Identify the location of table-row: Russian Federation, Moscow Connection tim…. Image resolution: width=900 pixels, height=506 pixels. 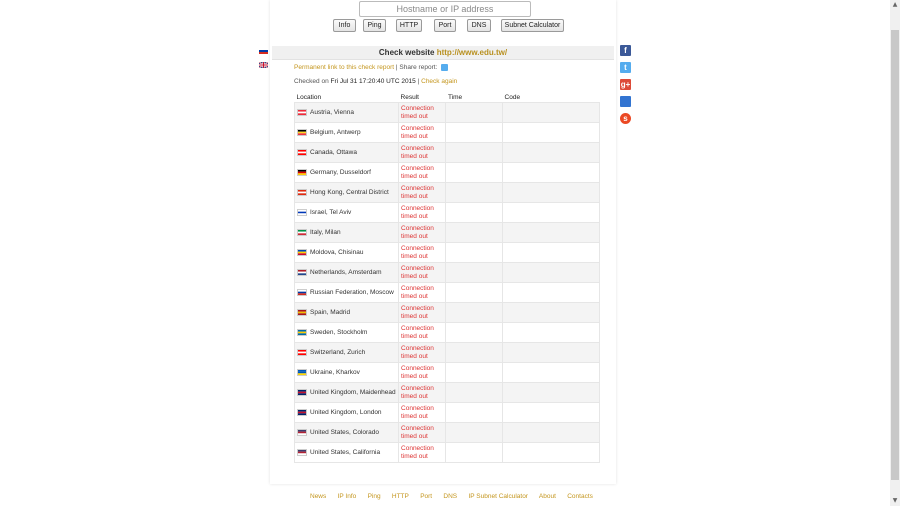
(446, 292).